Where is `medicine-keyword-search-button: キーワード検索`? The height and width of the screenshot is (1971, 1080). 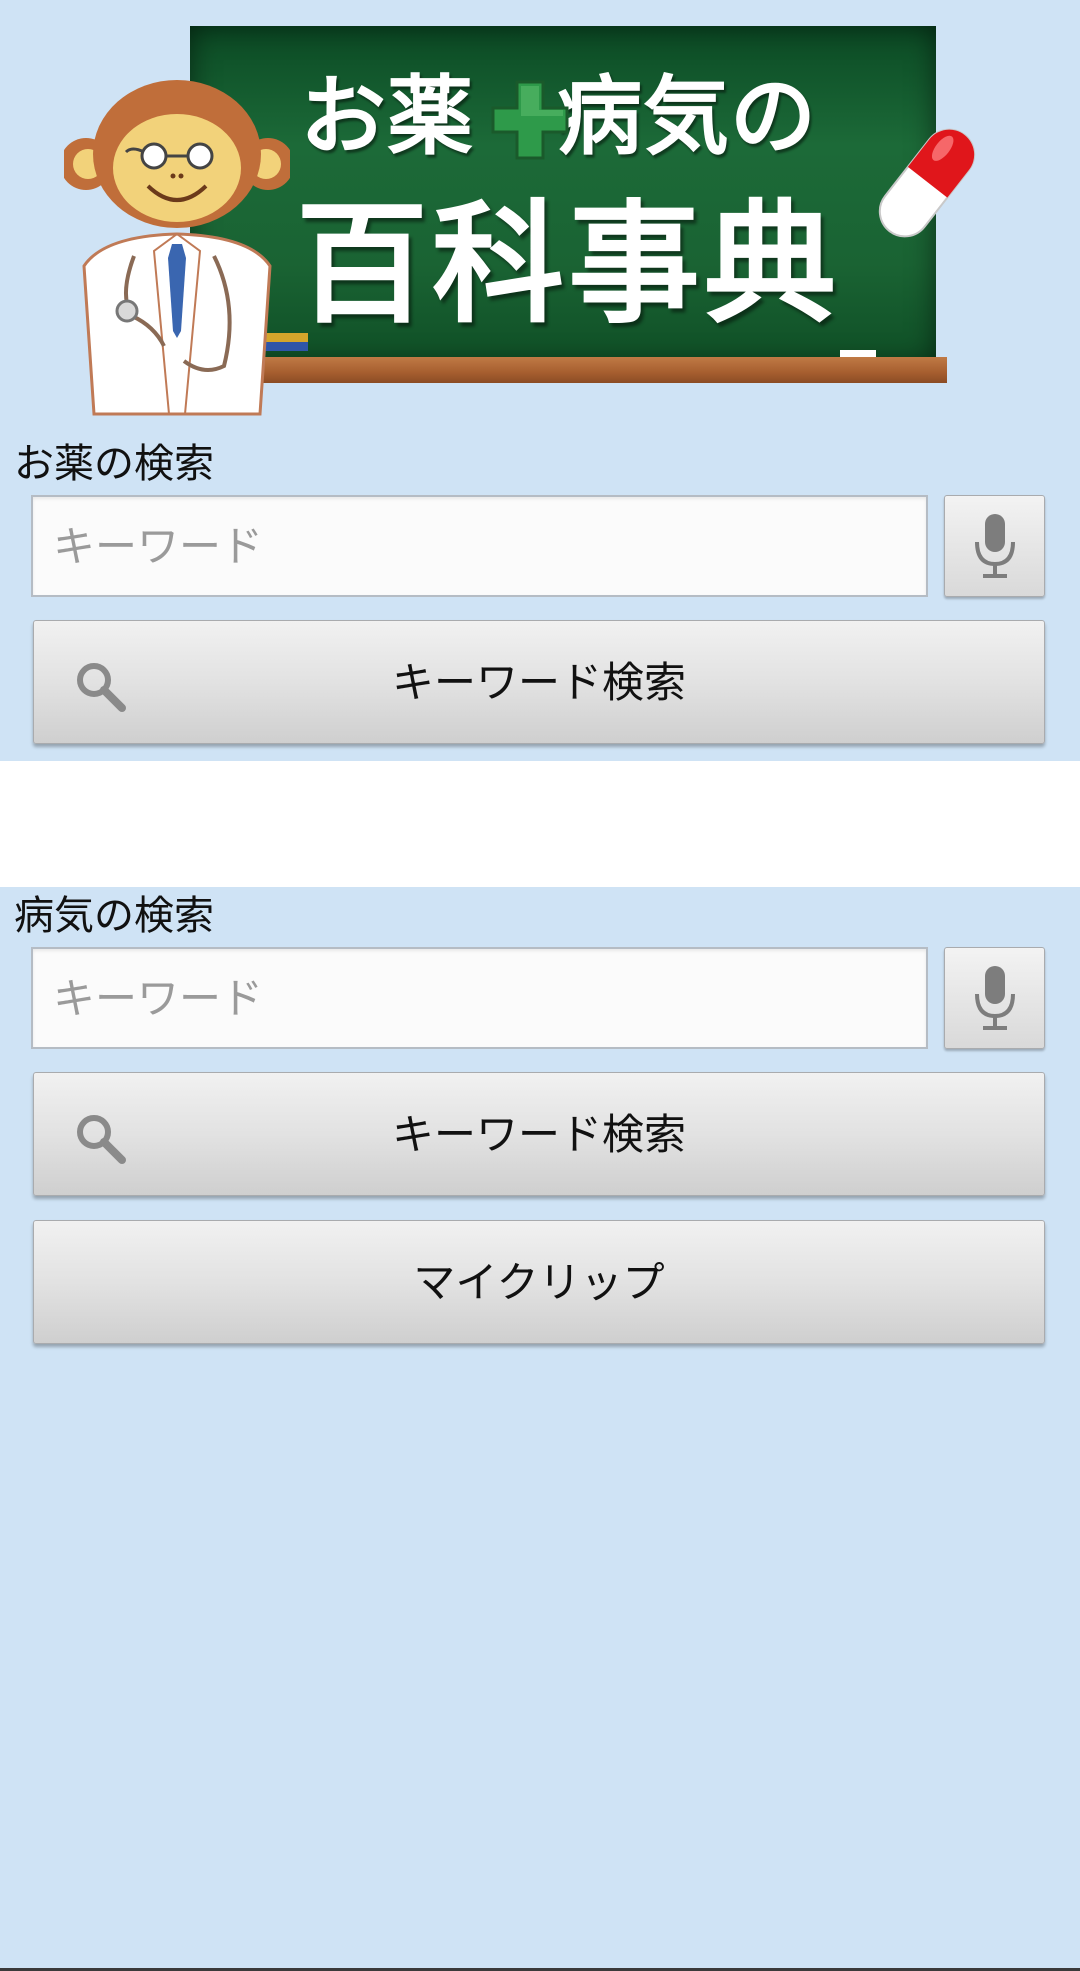
medicine-keyword-search-button: キーワード検索 is located at coordinates (539, 682).